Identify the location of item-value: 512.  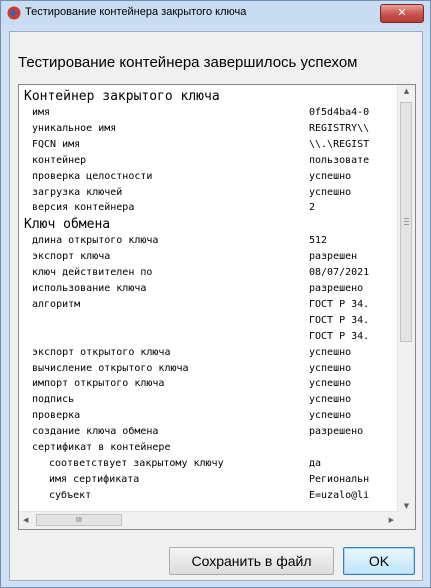
(318, 241).